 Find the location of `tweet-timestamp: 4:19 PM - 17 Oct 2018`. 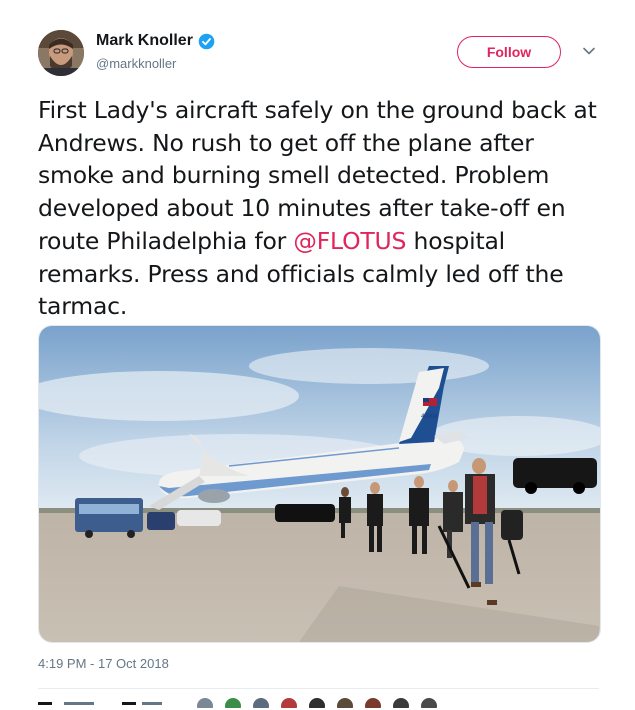

tweet-timestamp: 4:19 PM - 17 Oct 2018 is located at coordinates (103, 663).